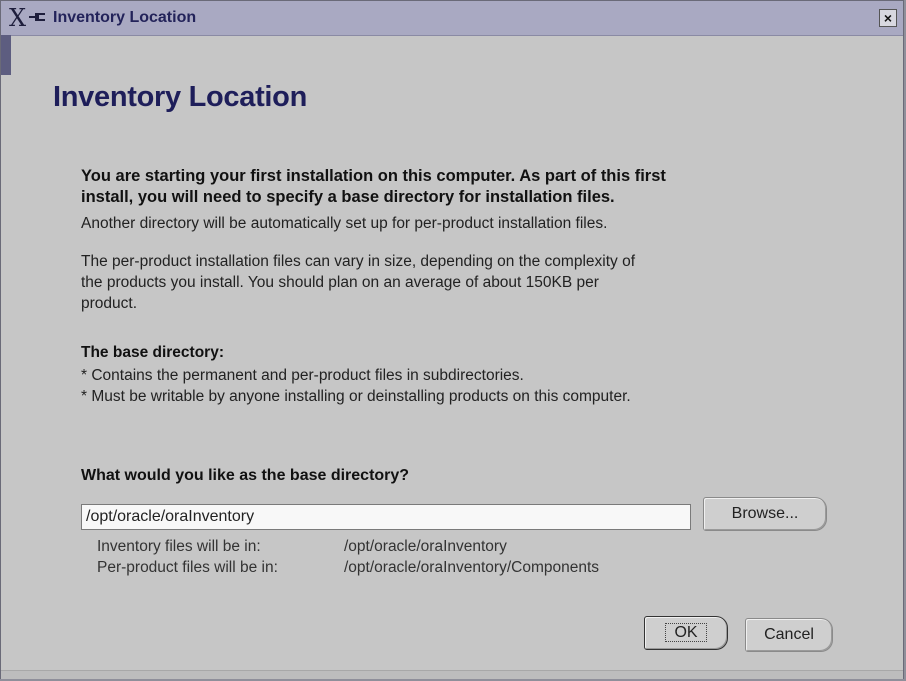 This screenshot has height=681, width=906. Describe the element at coordinates (6, 55) in the screenshot. I see `window-edge-decoration` at that location.